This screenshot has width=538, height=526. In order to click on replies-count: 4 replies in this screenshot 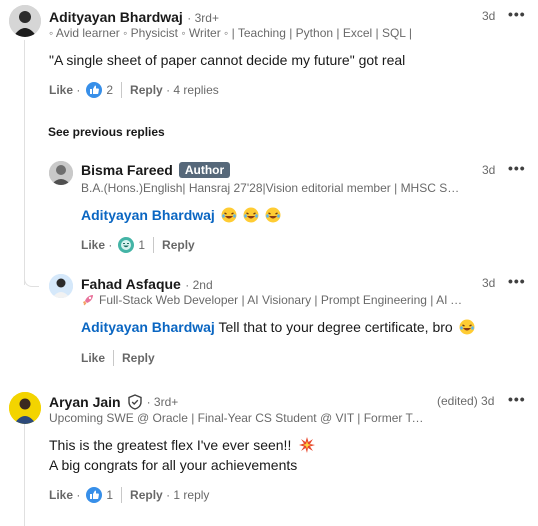, I will do `click(195, 90)`.